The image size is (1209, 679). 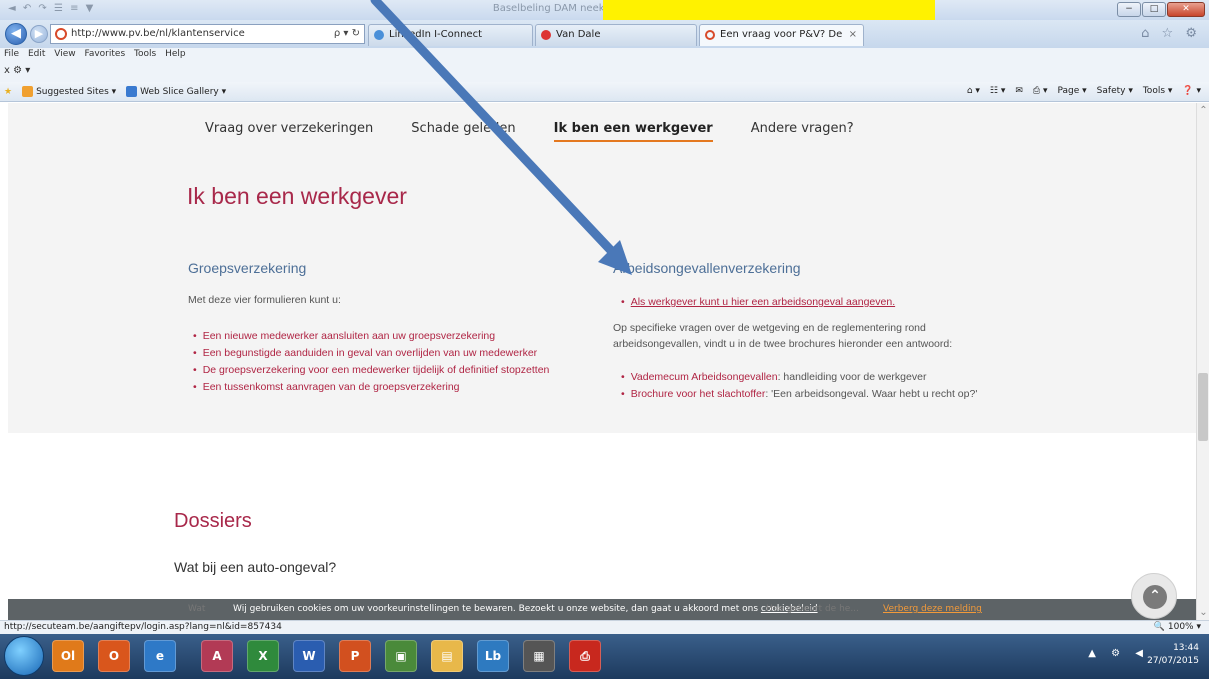 I want to click on back-to-top-button: ⌃, so click(x=1154, y=596).